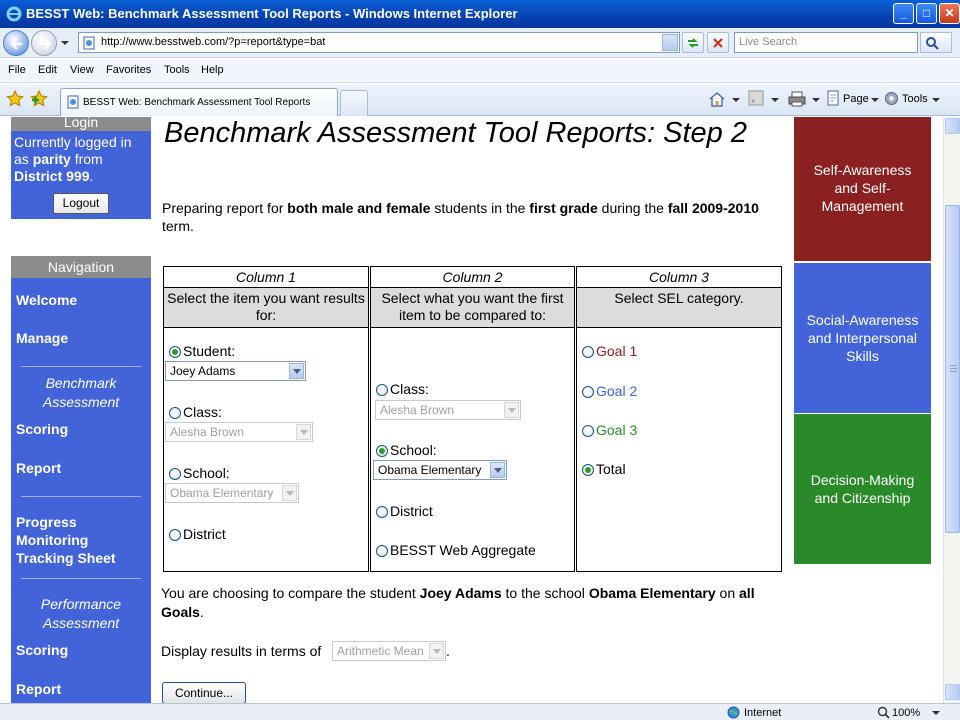  Describe the element at coordinates (81, 203) in the screenshot. I see `logout-button: Logout` at that location.